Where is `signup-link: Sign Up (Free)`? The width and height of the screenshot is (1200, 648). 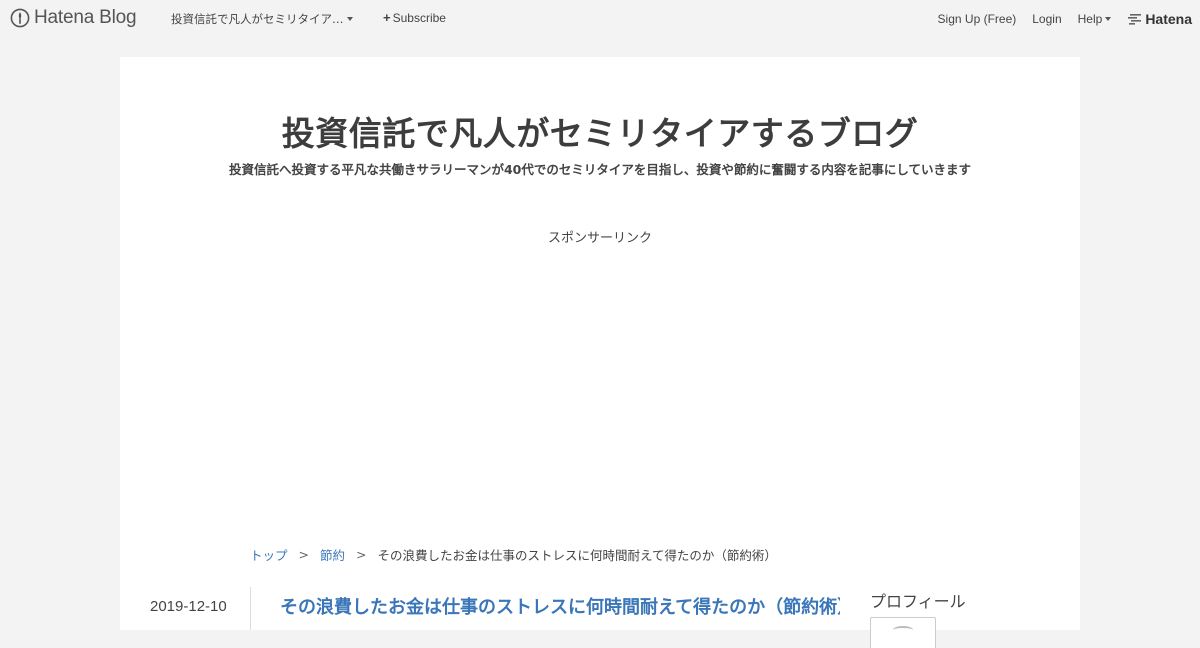 signup-link: Sign Up (Free) is located at coordinates (977, 19).